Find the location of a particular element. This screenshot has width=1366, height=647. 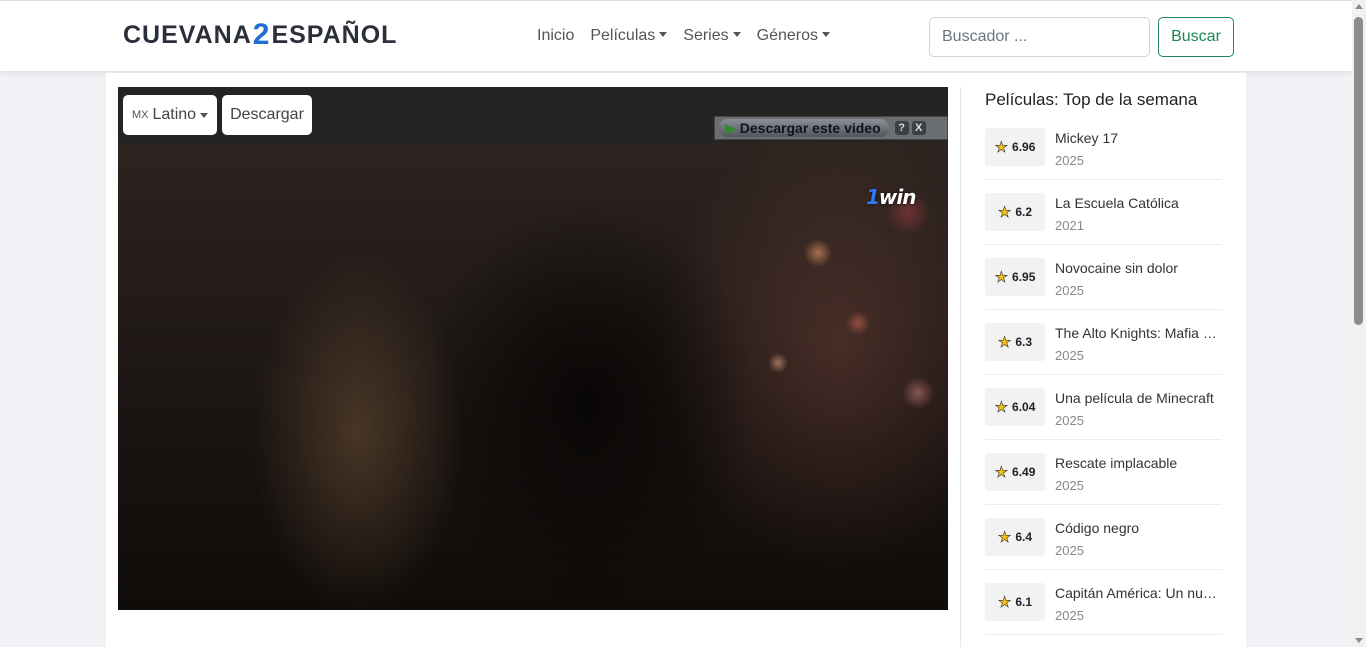

scroll-down-arrow-icon is located at coordinates (1359, 640).